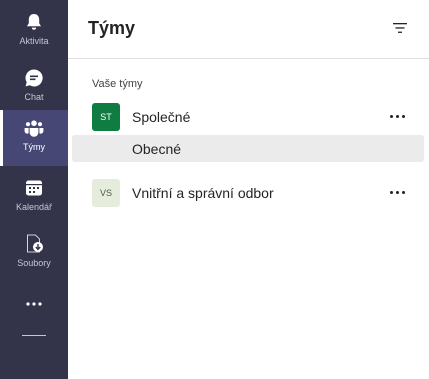  I want to click on team-item: ST Společné, so click(248, 117).